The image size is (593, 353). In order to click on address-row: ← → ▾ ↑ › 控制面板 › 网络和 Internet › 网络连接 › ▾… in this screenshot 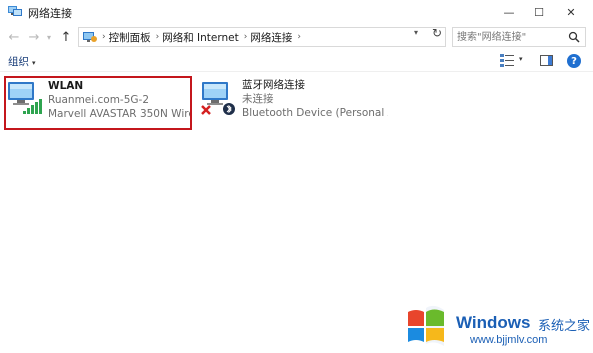, I will do `click(296, 37)`.